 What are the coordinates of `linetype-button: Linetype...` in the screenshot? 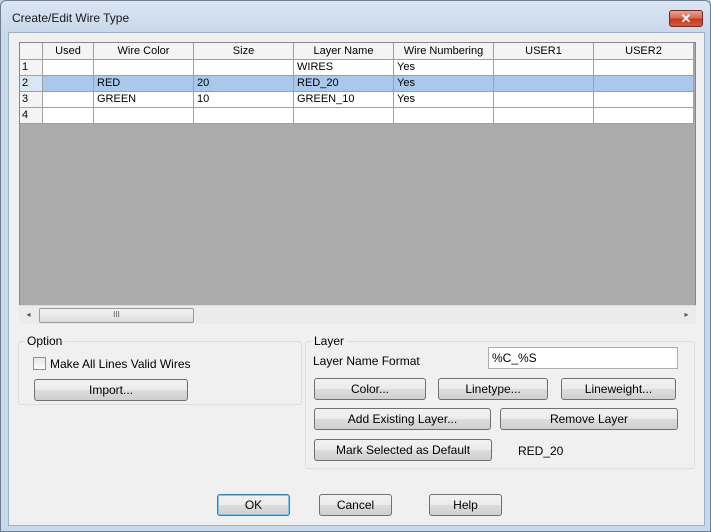 It's located at (493, 389).